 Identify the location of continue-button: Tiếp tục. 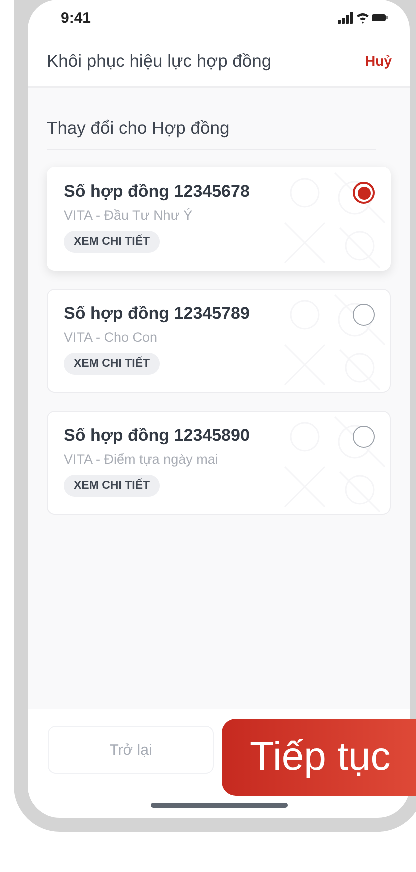
(319, 757).